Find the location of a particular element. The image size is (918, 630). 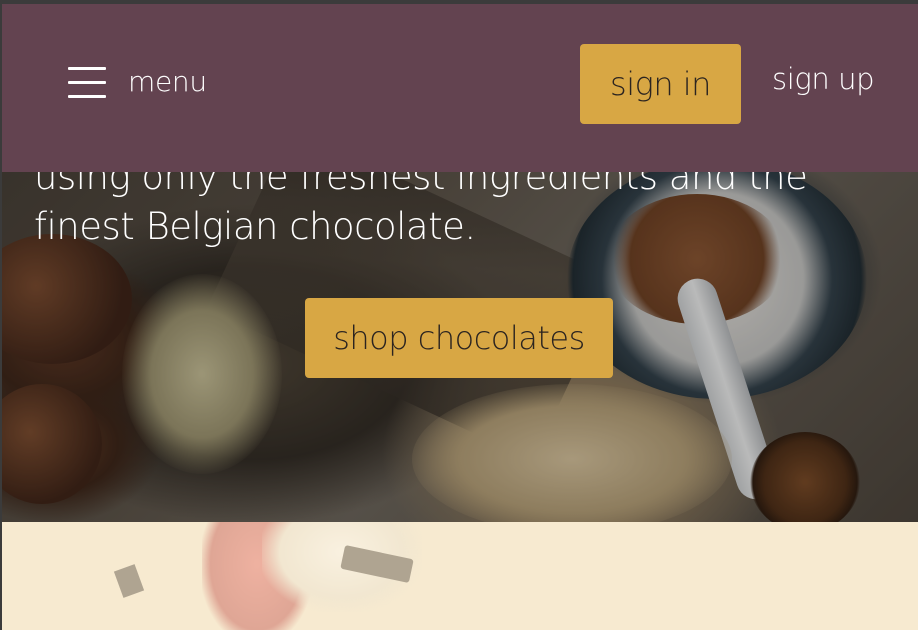

sign-in-button: sign in is located at coordinates (660, 84).